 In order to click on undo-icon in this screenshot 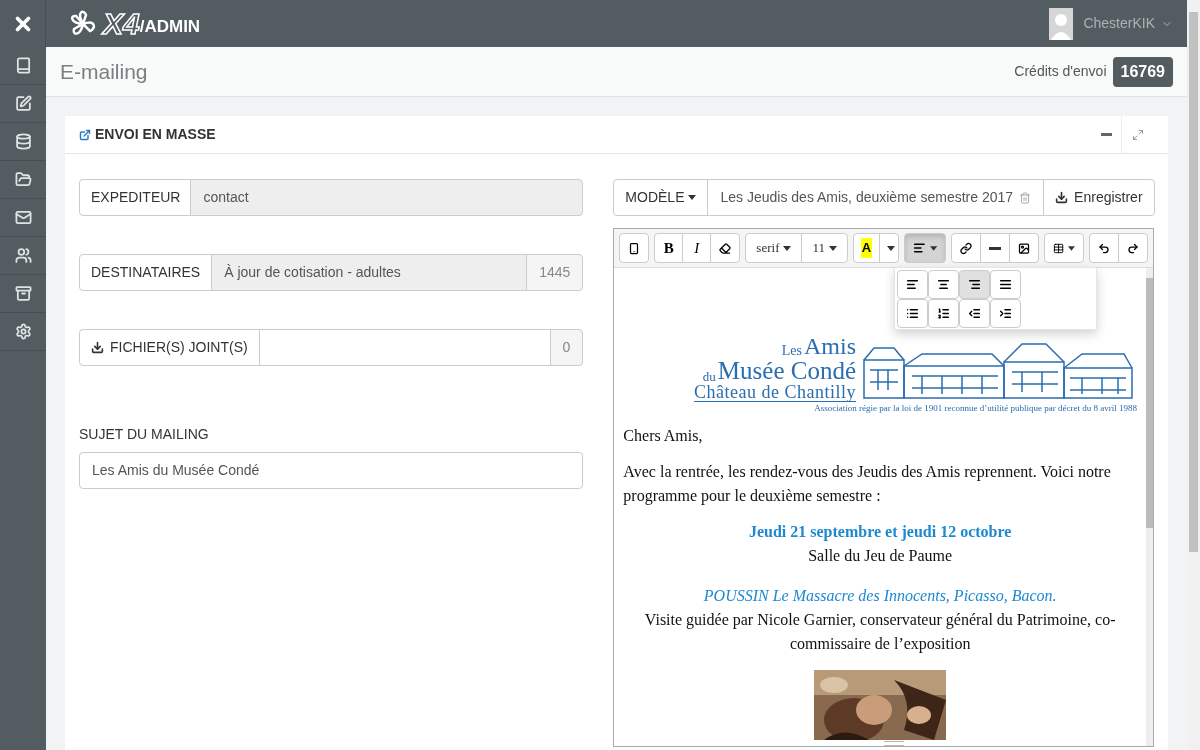, I will do `click(1104, 248)`.